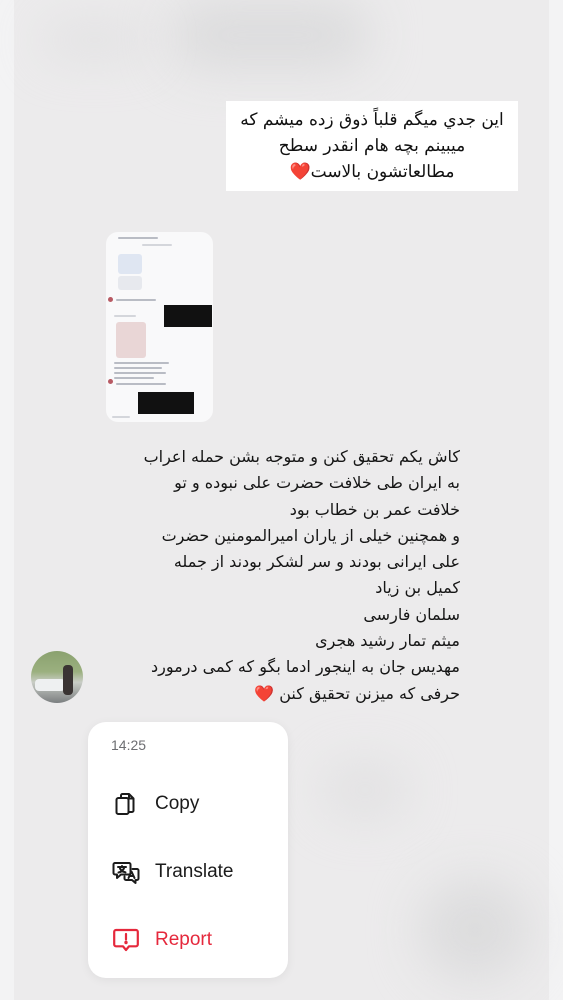 The height and width of the screenshot is (1000, 563). I want to click on message-context-menu: 14:25 Copy Translate Report, so click(188, 850).